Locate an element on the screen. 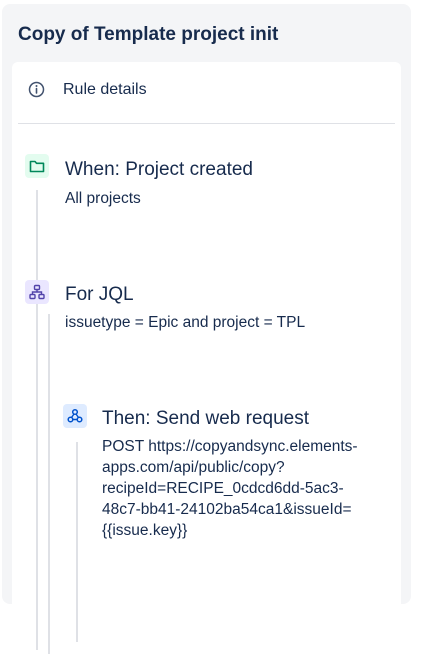 This screenshot has width=427, height=654. request-line: POST https://copyandsync.elements- is located at coordinates (230, 446).